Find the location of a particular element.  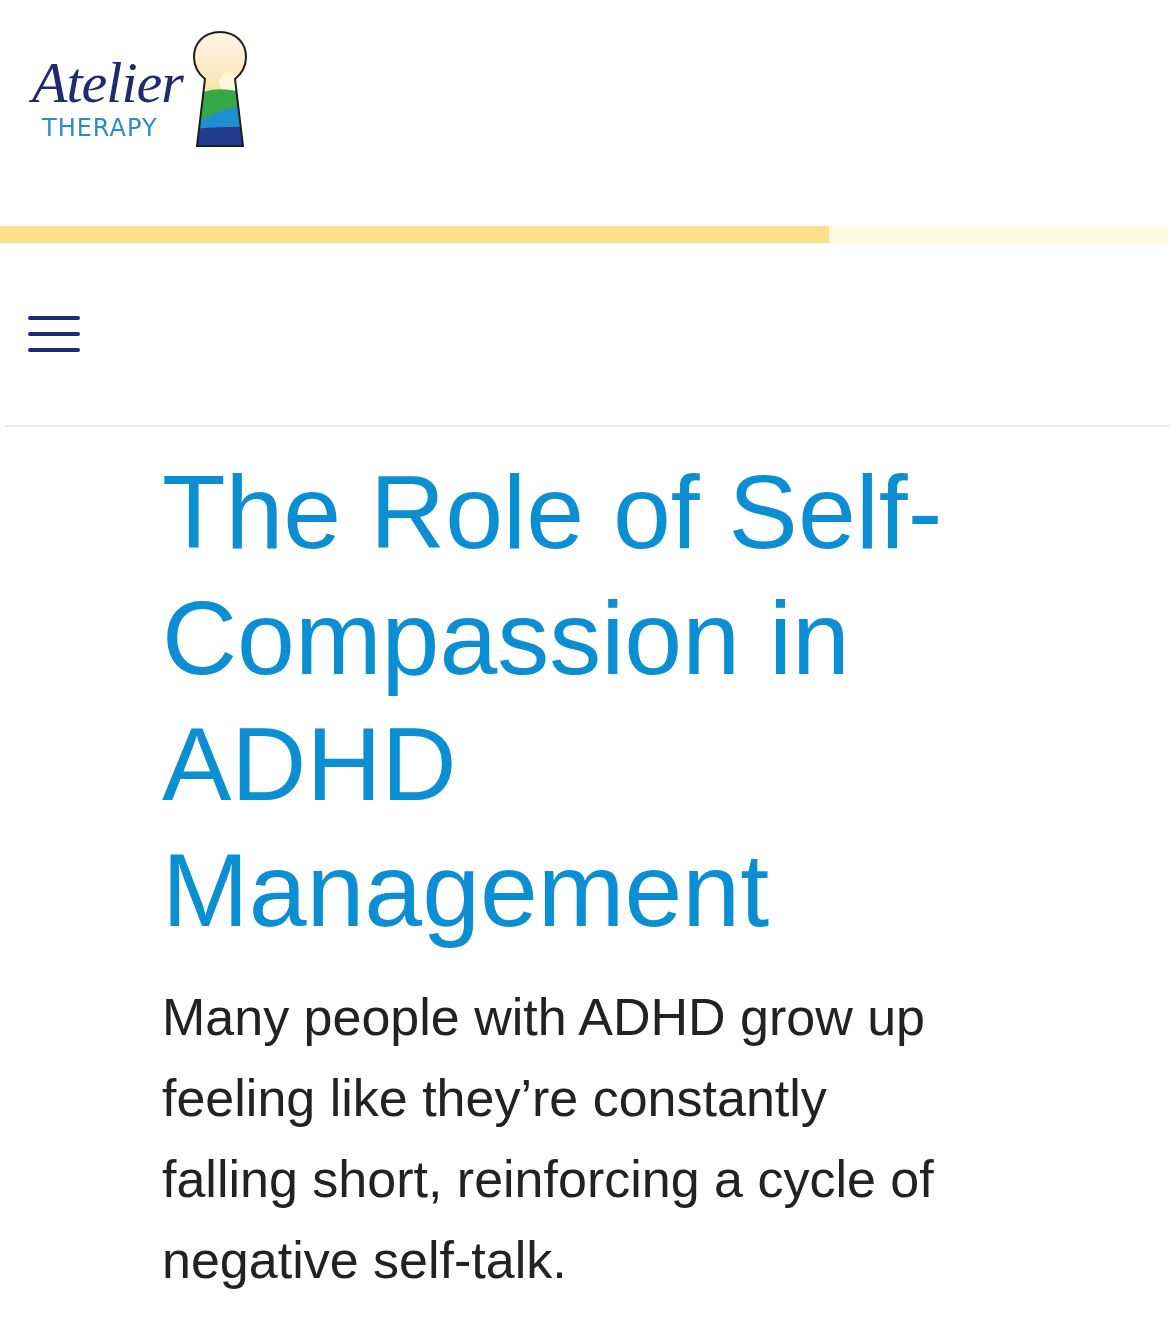

logo-script-text: Atelier is located at coordinates (109, 83).